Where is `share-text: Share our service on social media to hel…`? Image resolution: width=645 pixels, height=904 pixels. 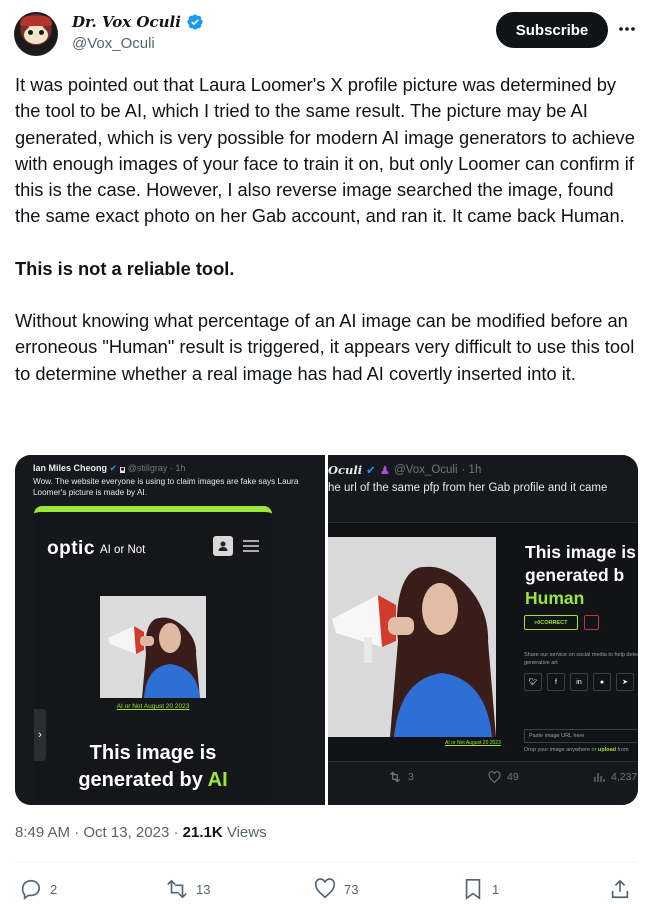
share-text: Share our service on social media to hel… is located at coordinates (581, 659).